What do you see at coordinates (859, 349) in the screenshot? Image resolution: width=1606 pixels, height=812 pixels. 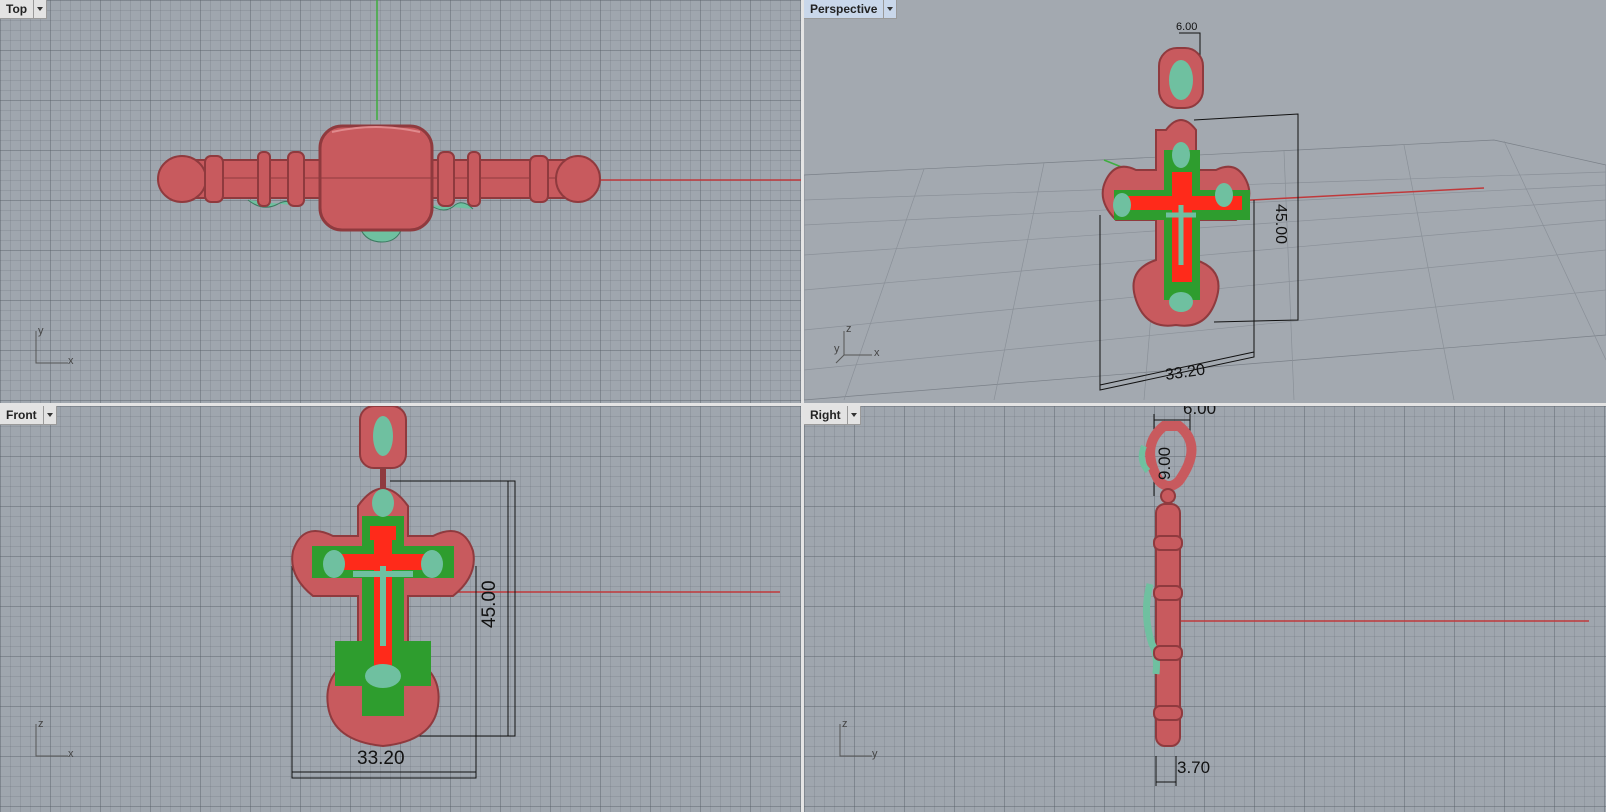 I see `axis-gizmo-perspective: z x y` at bounding box center [859, 349].